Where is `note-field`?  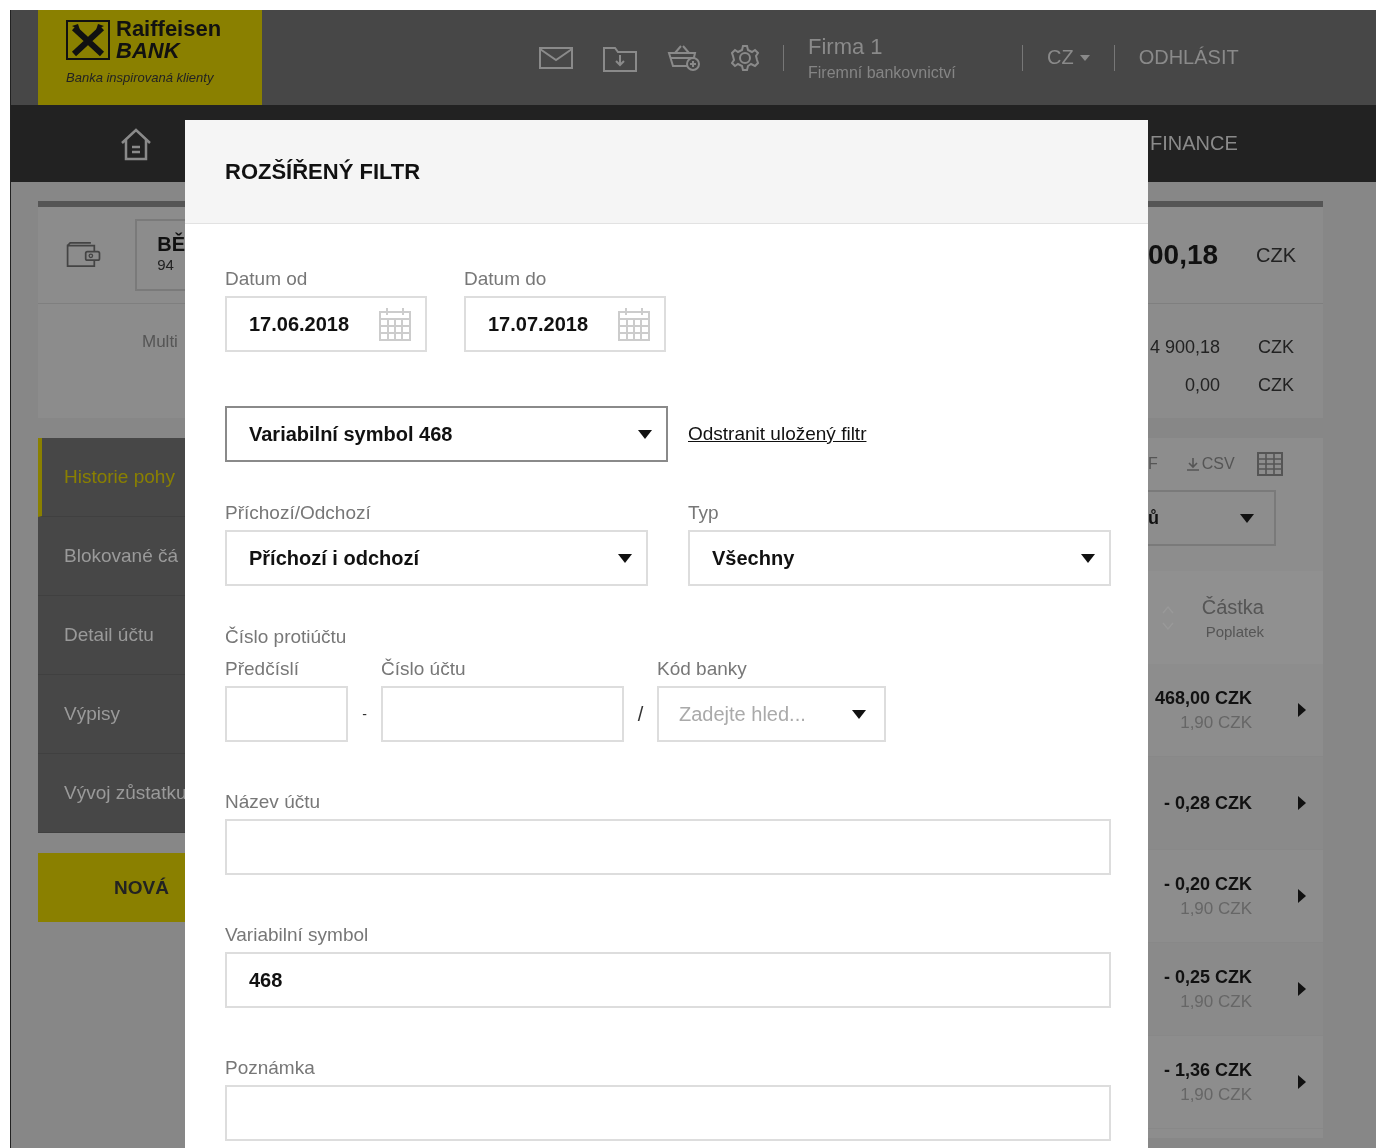 note-field is located at coordinates (668, 1113).